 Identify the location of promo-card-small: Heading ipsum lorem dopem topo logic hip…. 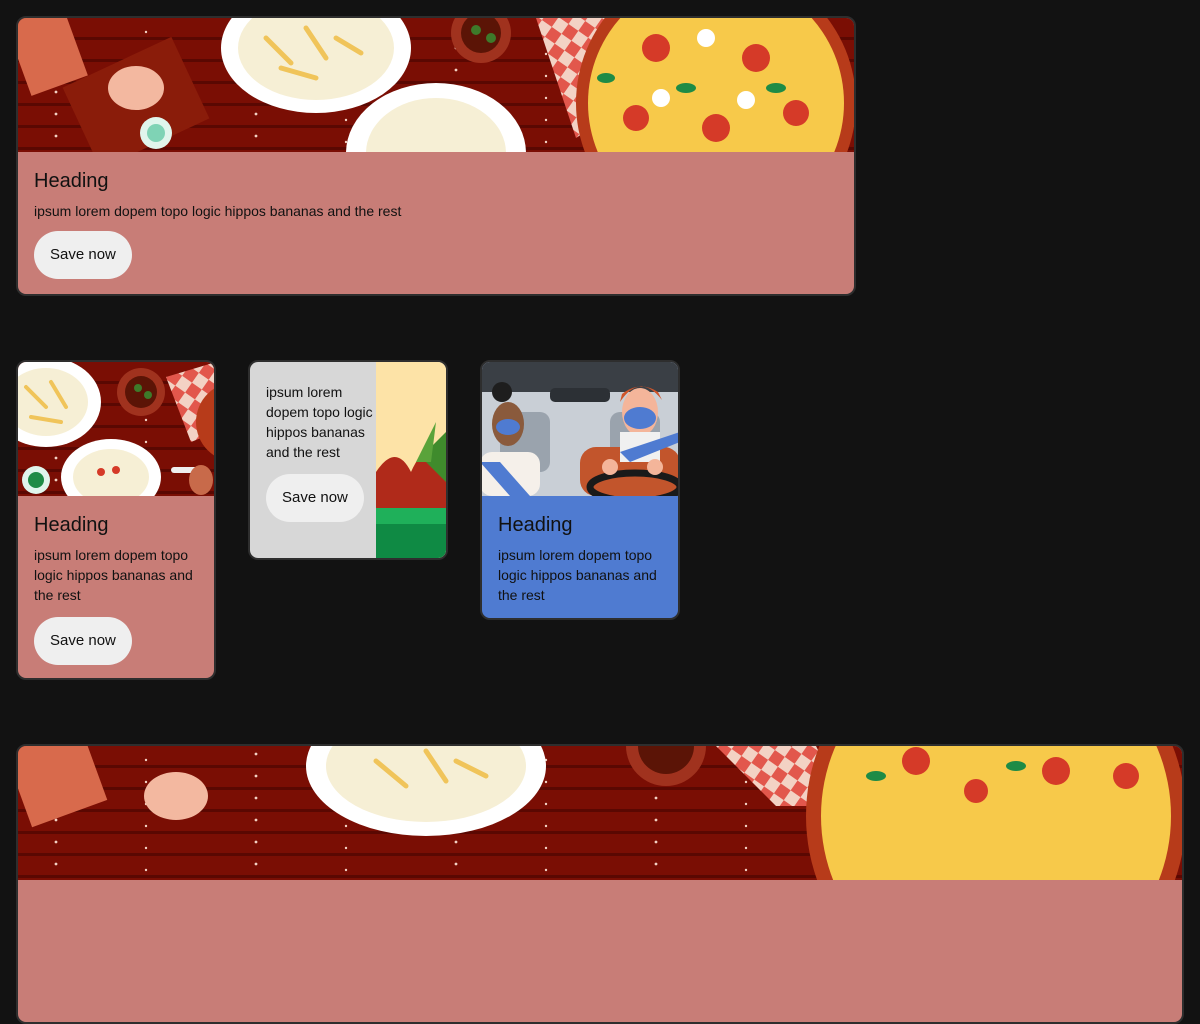
(116, 520).